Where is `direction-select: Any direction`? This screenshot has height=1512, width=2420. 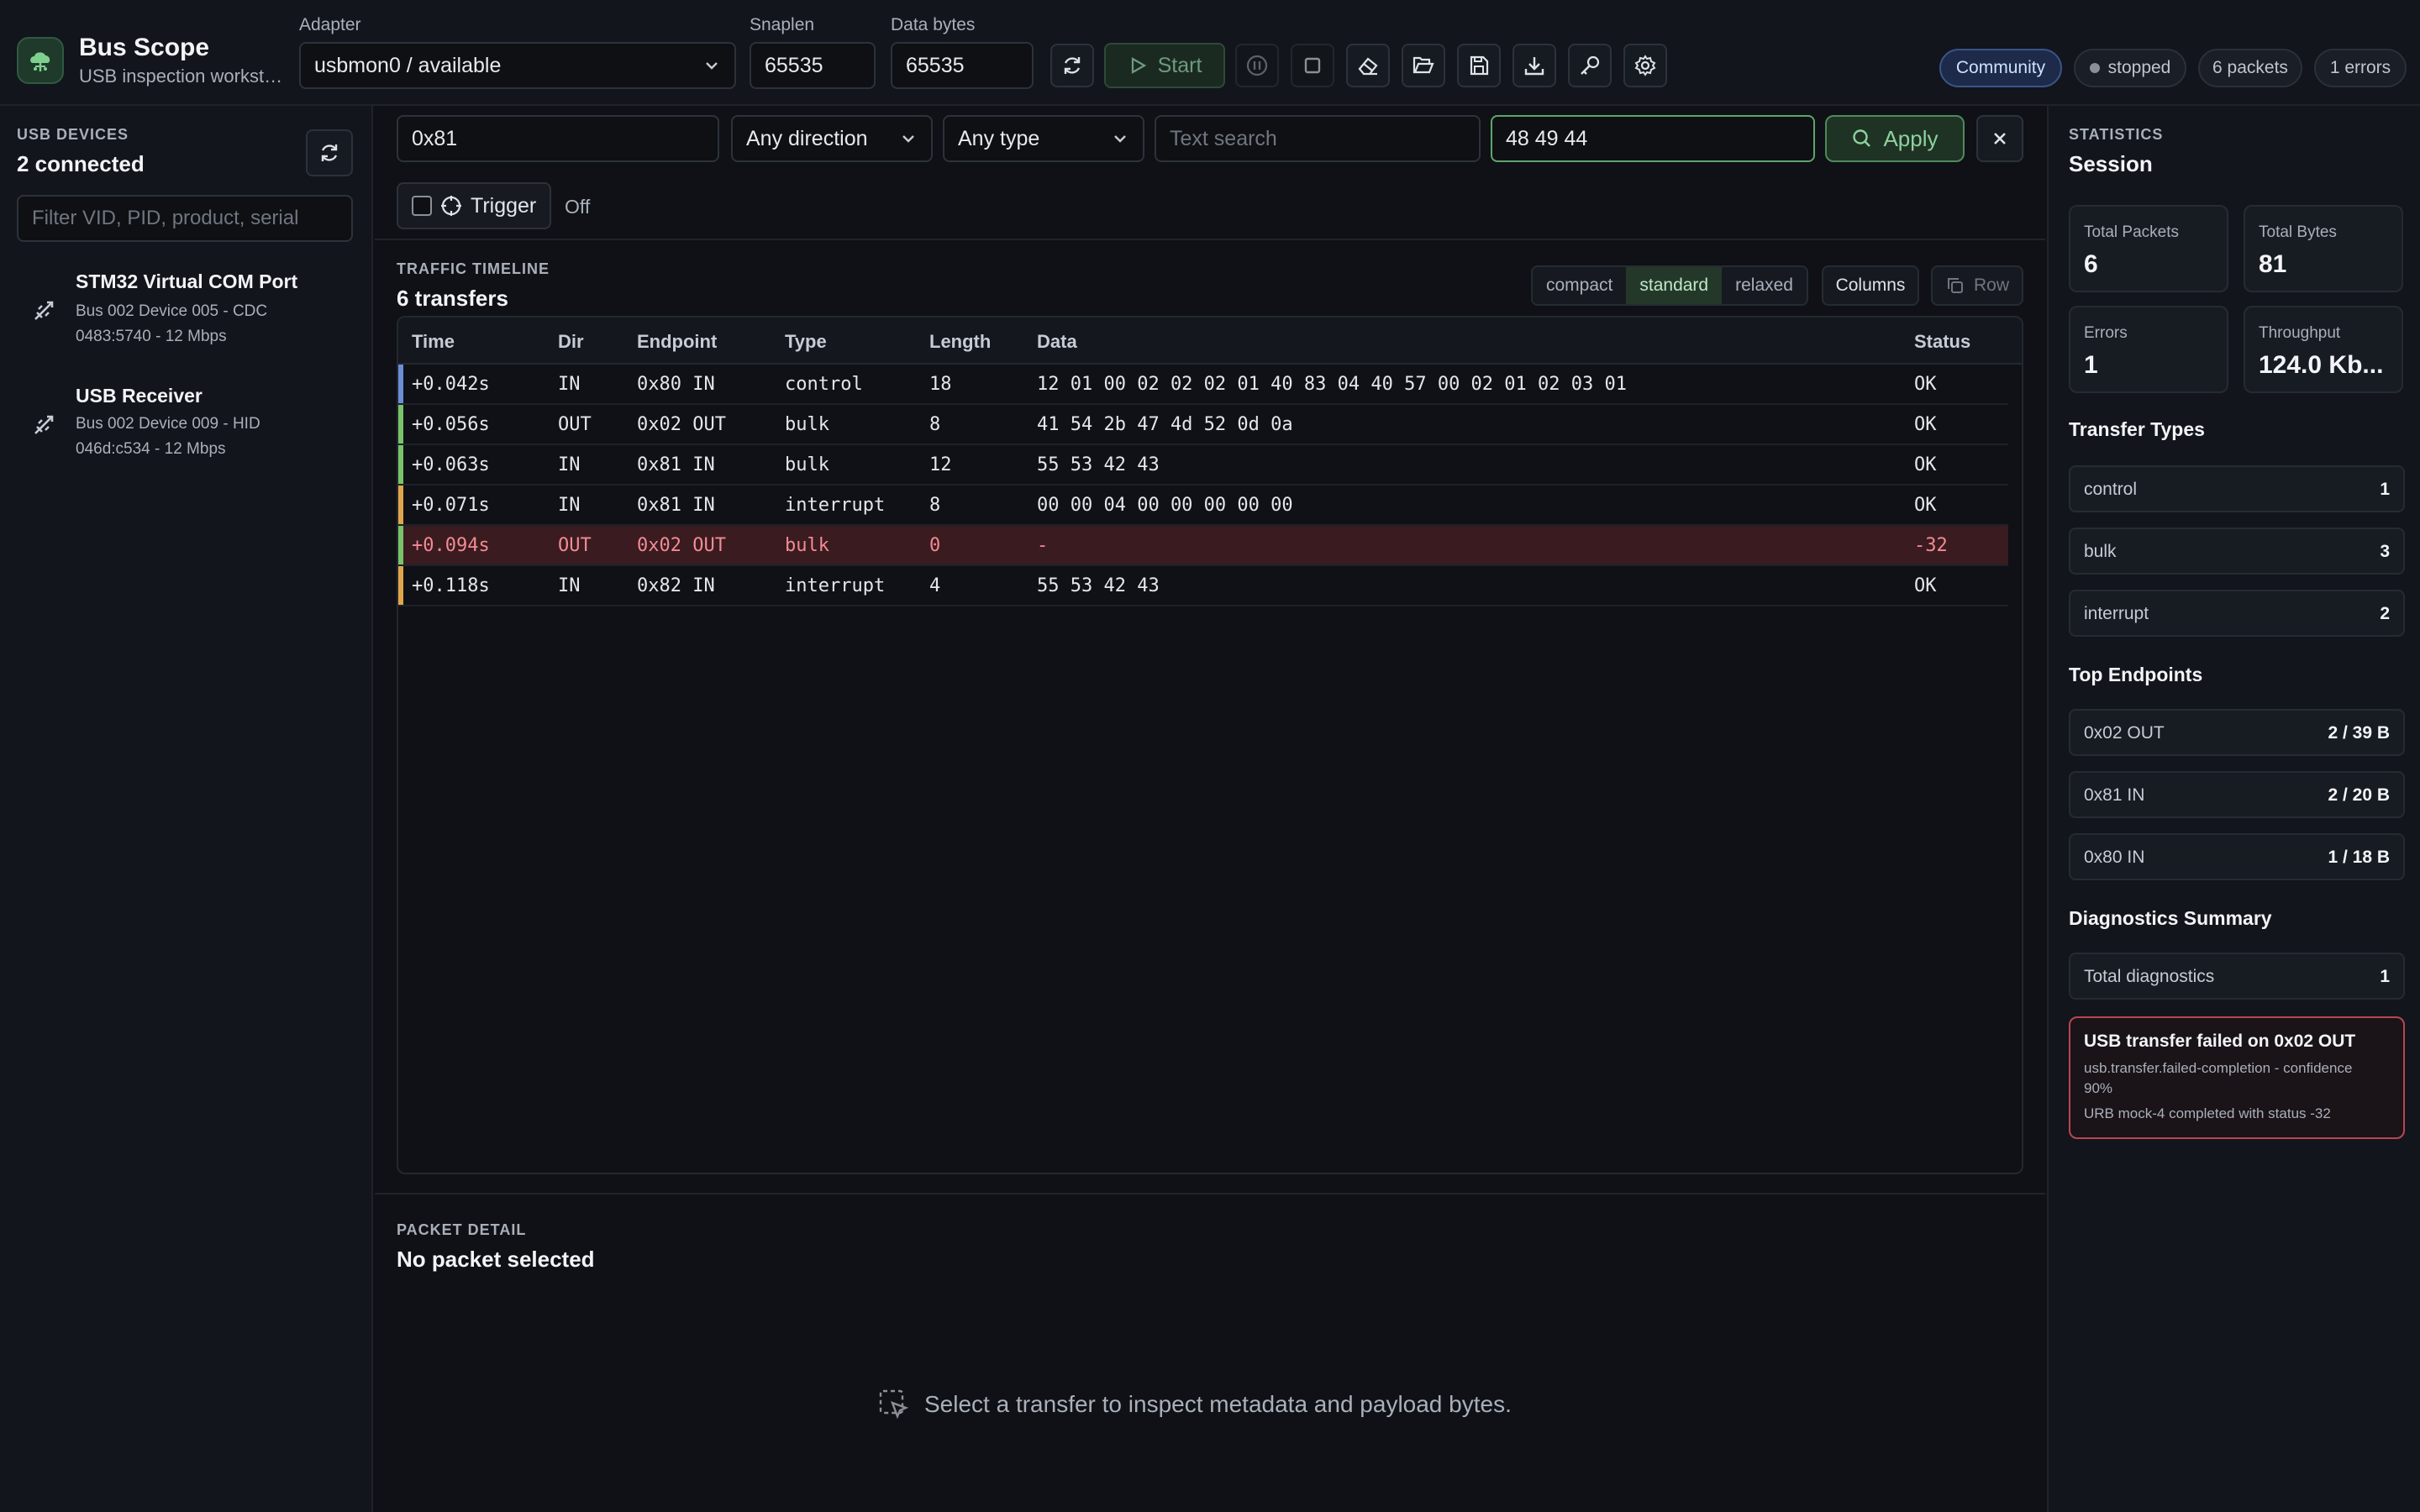 direction-select: Any direction is located at coordinates (832, 138).